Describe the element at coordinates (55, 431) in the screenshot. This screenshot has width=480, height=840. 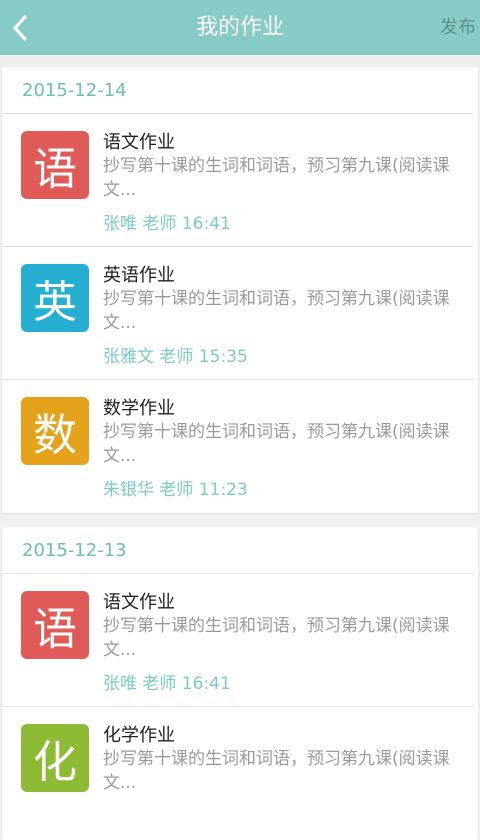
I see `subject-icon: 数` at that location.